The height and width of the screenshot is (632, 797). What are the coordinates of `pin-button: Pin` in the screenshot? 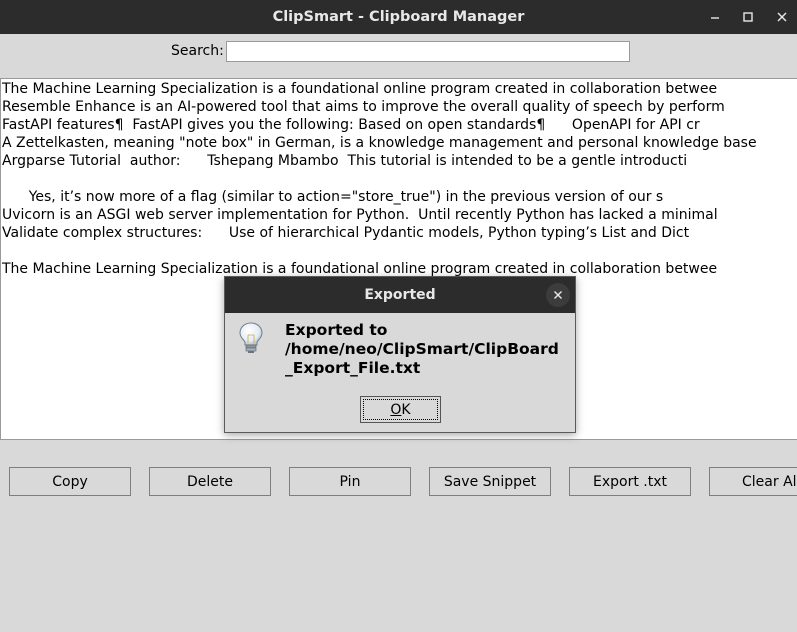 It's located at (350, 481).